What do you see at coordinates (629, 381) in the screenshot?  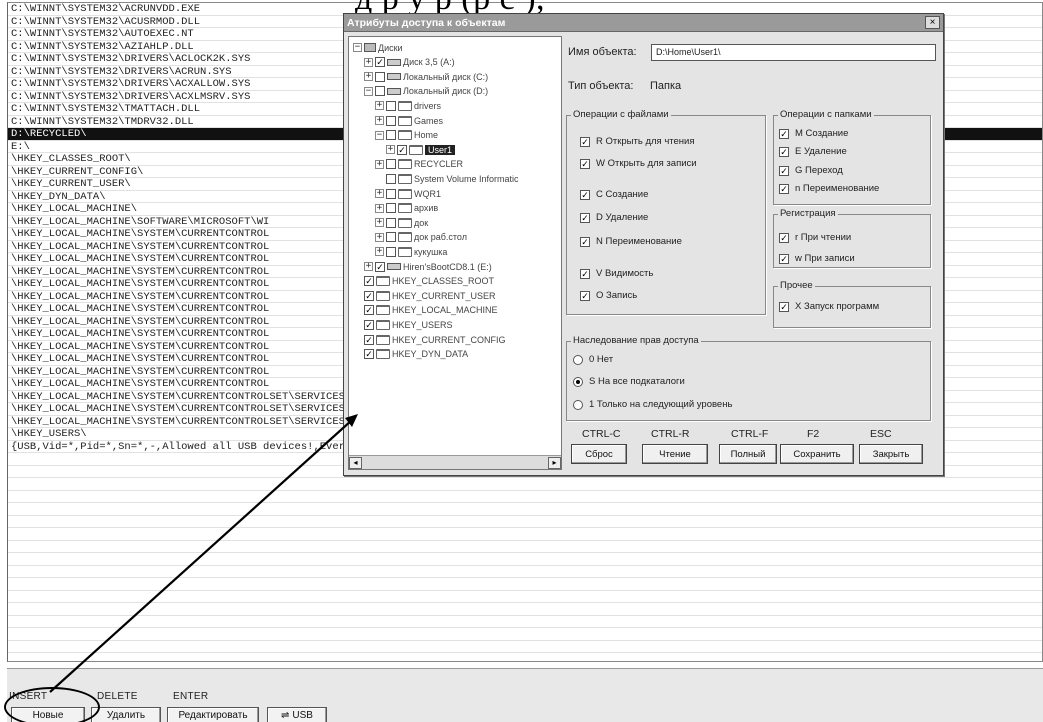 I see `inheritance-radio: S На все подкаталоги` at bounding box center [629, 381].